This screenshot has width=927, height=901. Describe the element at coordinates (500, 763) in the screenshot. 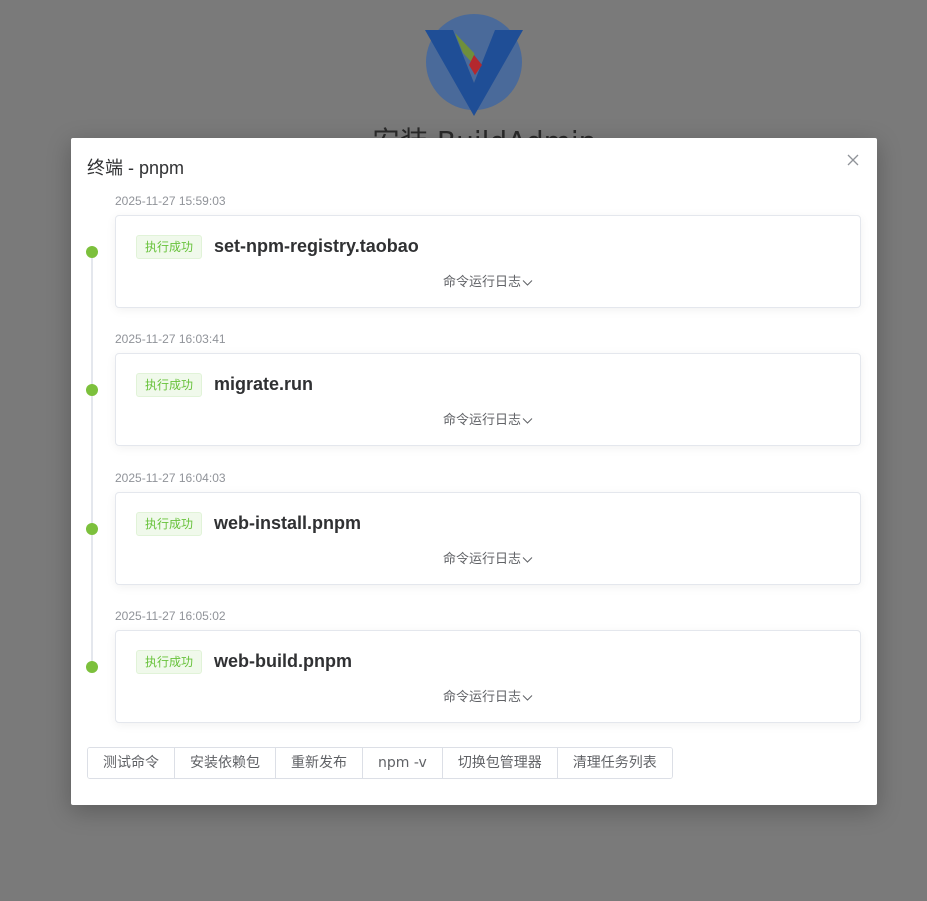

I see `switch-package-manager-button: 切换包管理器` at that location.